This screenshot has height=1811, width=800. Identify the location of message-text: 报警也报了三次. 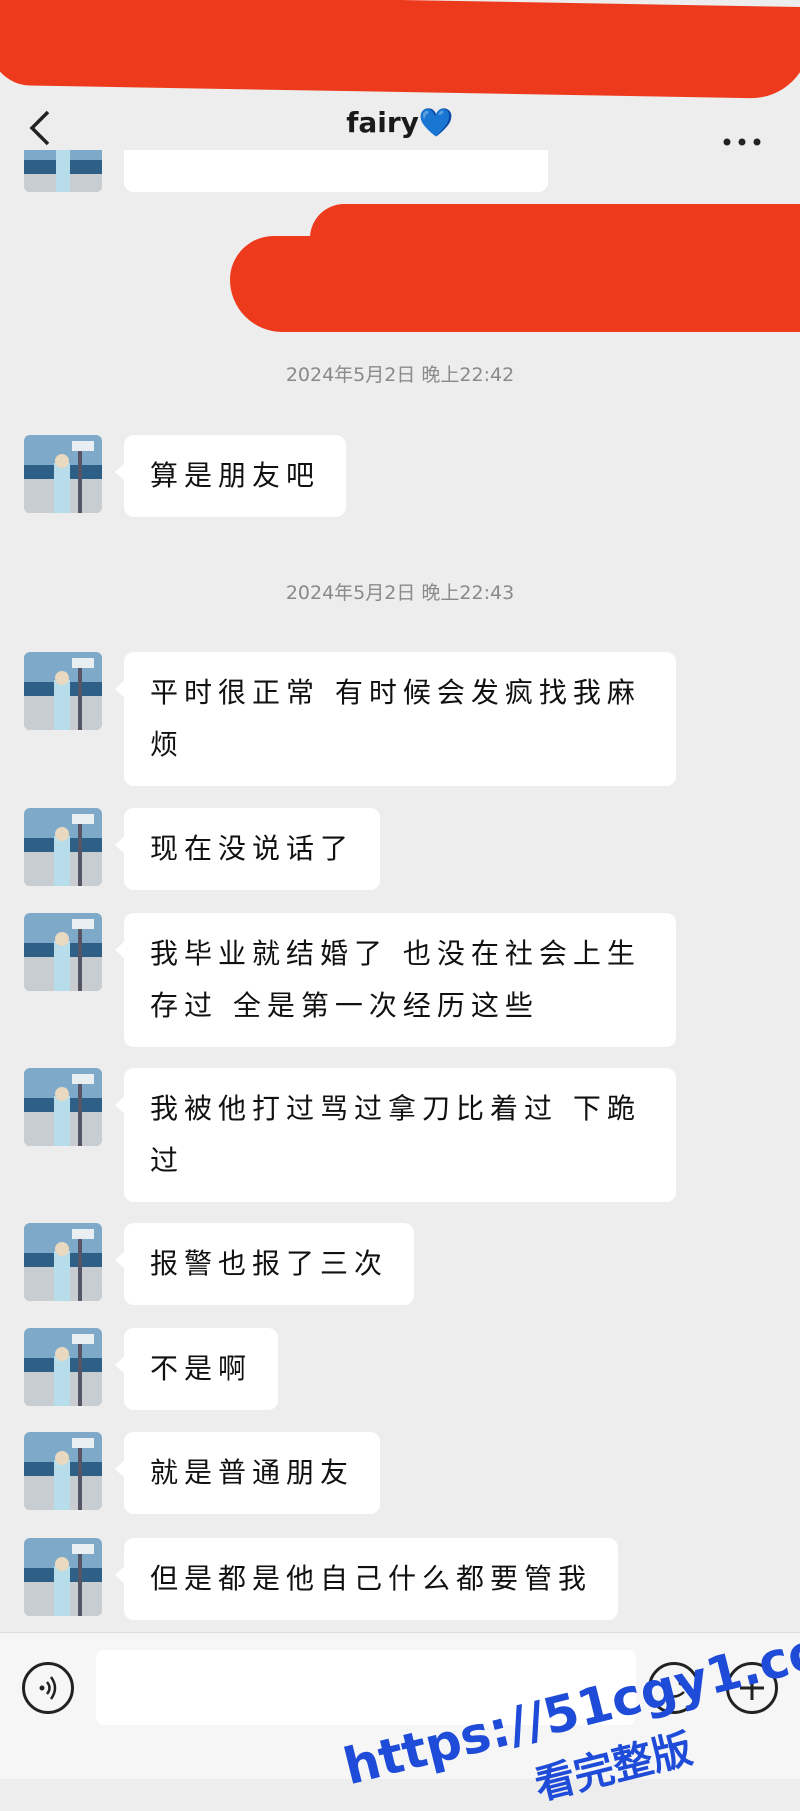
(269, 1263).